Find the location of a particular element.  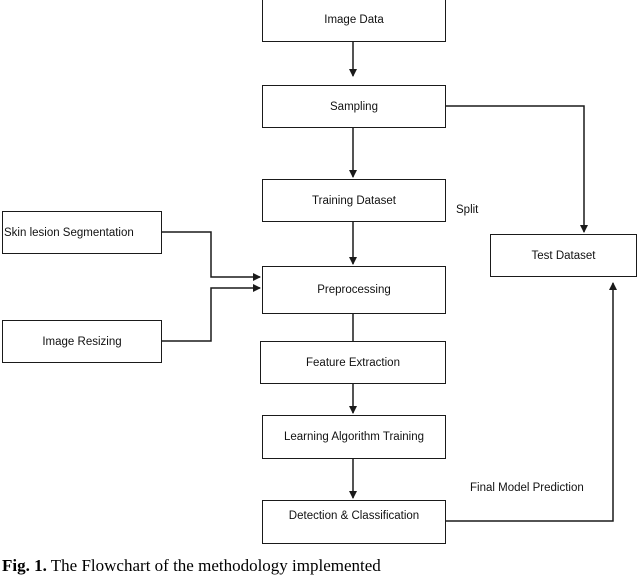

node-feature-extraction-label: Feature Extraction is located at coordinates (353, 362).